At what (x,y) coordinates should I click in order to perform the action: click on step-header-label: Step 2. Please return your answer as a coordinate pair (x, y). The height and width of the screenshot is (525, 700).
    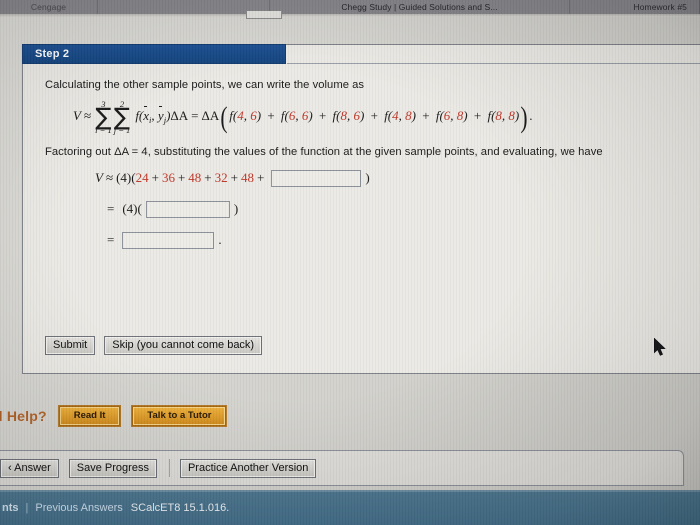
    Looking at the image, I should click on (52, 54).